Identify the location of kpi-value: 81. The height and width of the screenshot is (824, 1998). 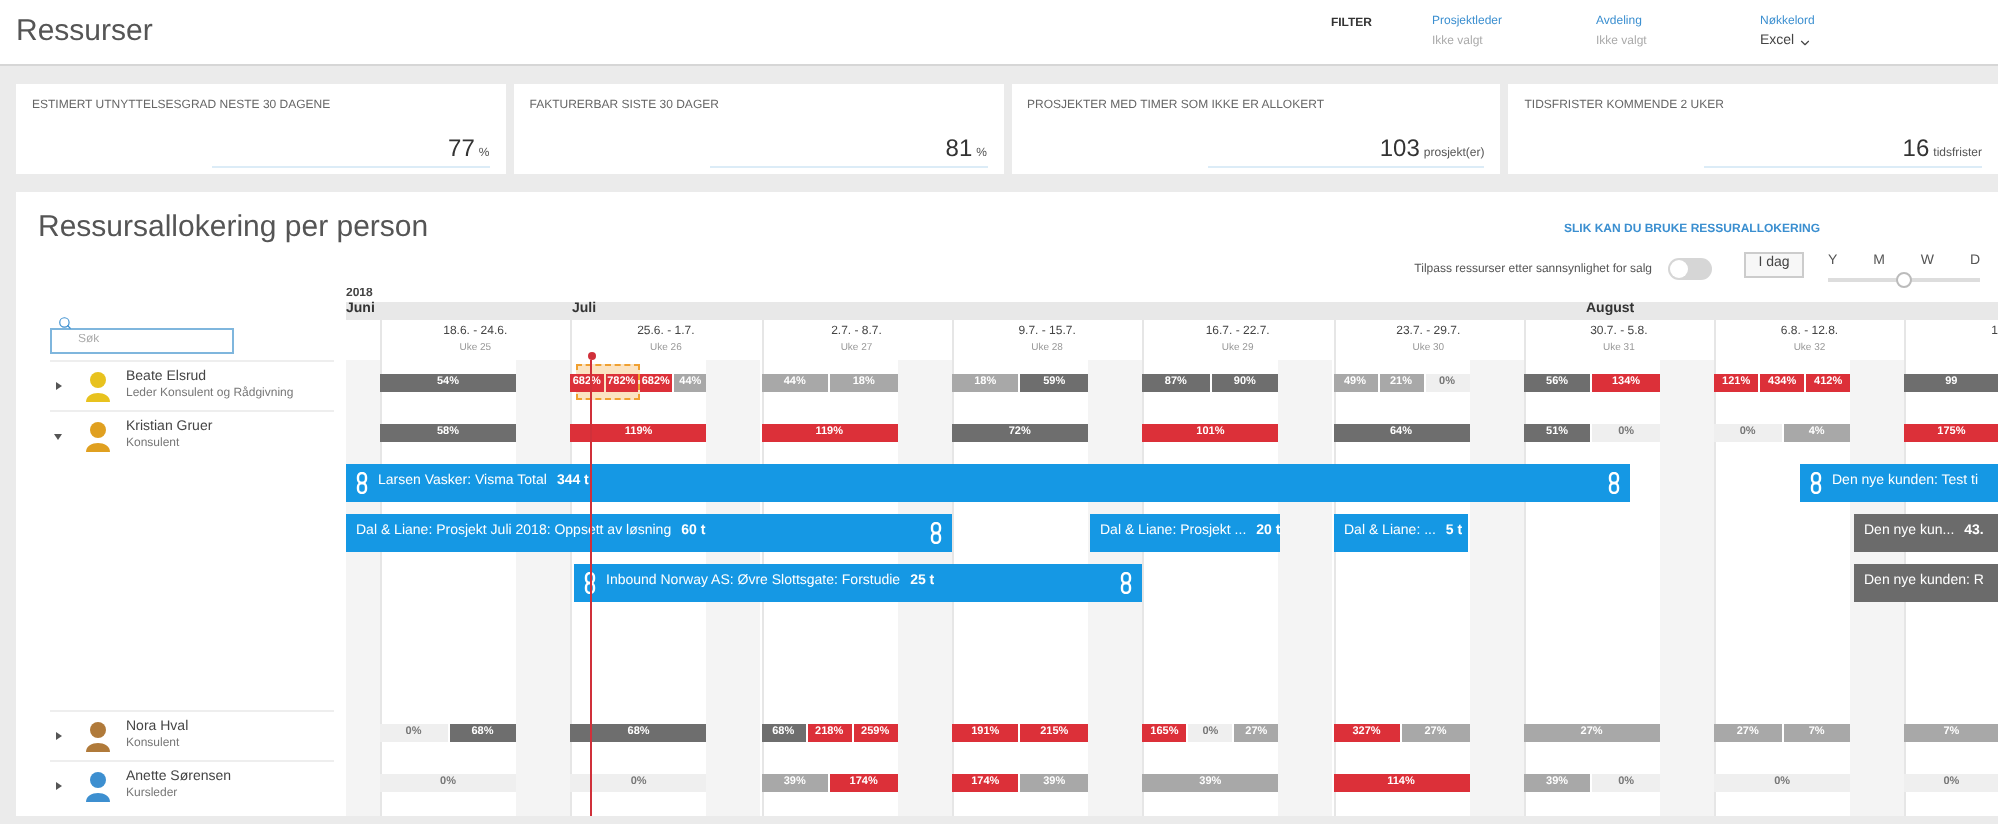
(959, 149).